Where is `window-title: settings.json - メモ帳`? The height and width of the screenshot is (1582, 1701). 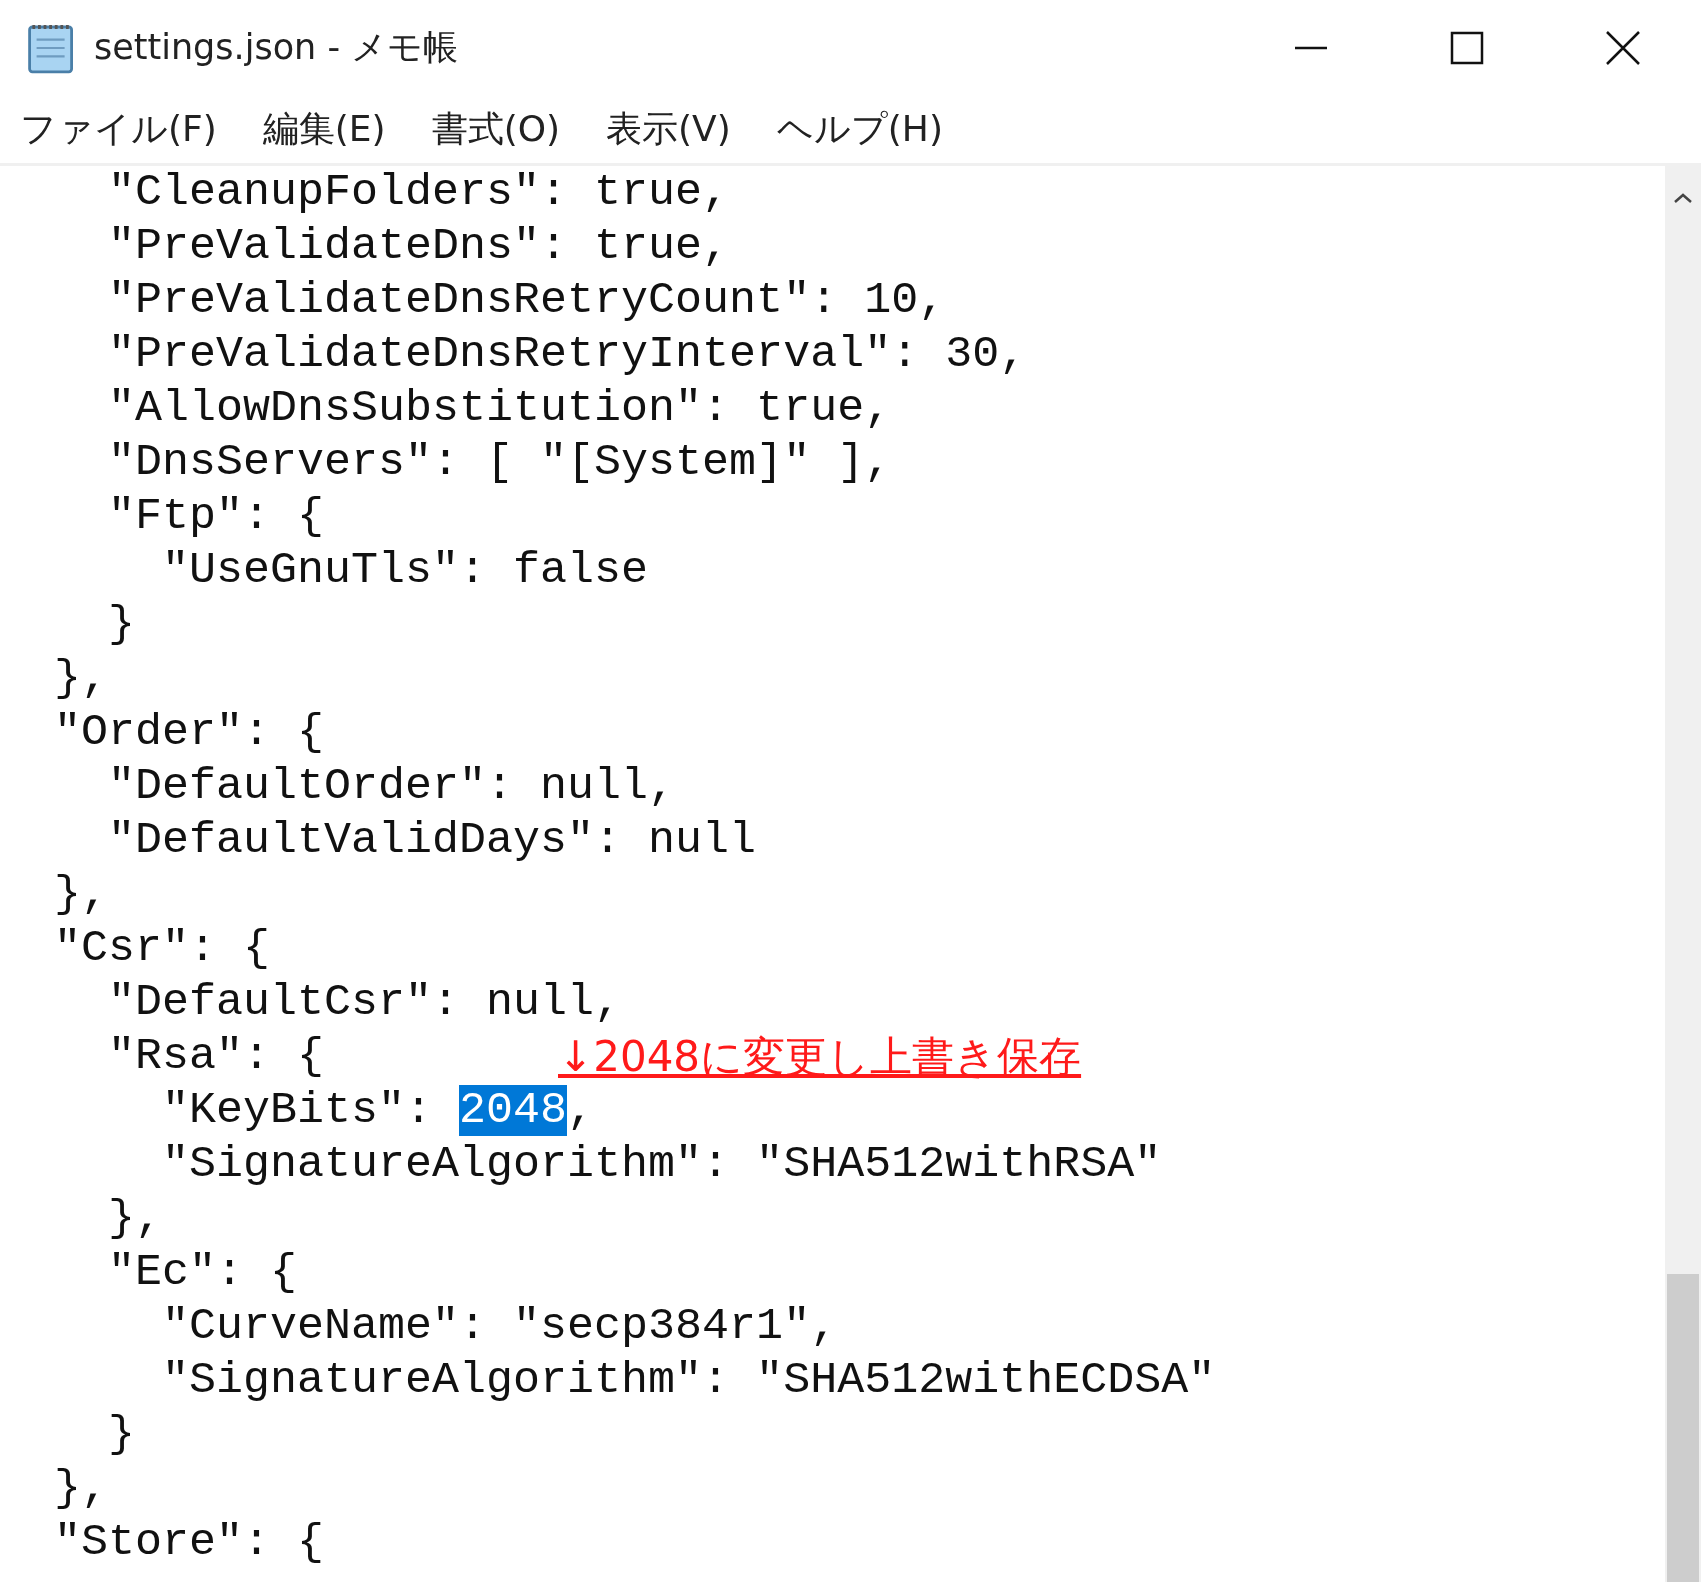 window-title: settings.json - メモ帳 is located at coordinates (276, 47).